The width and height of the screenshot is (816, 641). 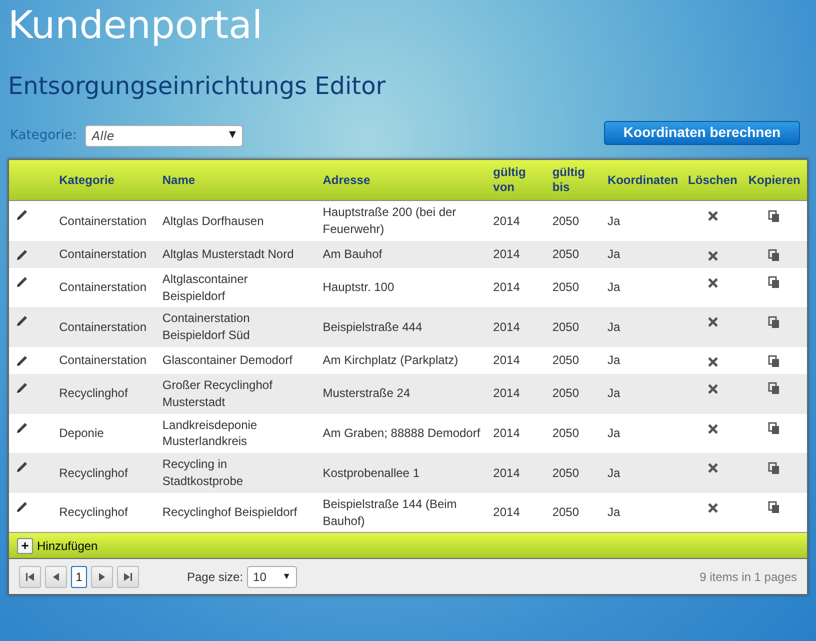 I want to click on table-cell: Musterstraße 24, so click(x=402, y=394).